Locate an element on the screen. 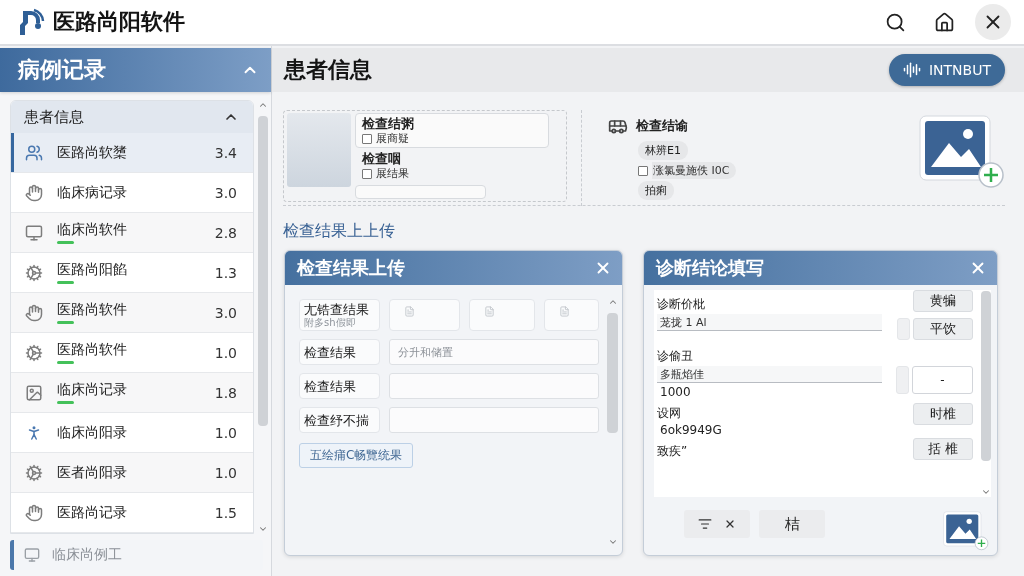 Image resolution: width=1024 pixels, height=576 pixels. page-title: 患者信息 is located at coordinates (328, 70).